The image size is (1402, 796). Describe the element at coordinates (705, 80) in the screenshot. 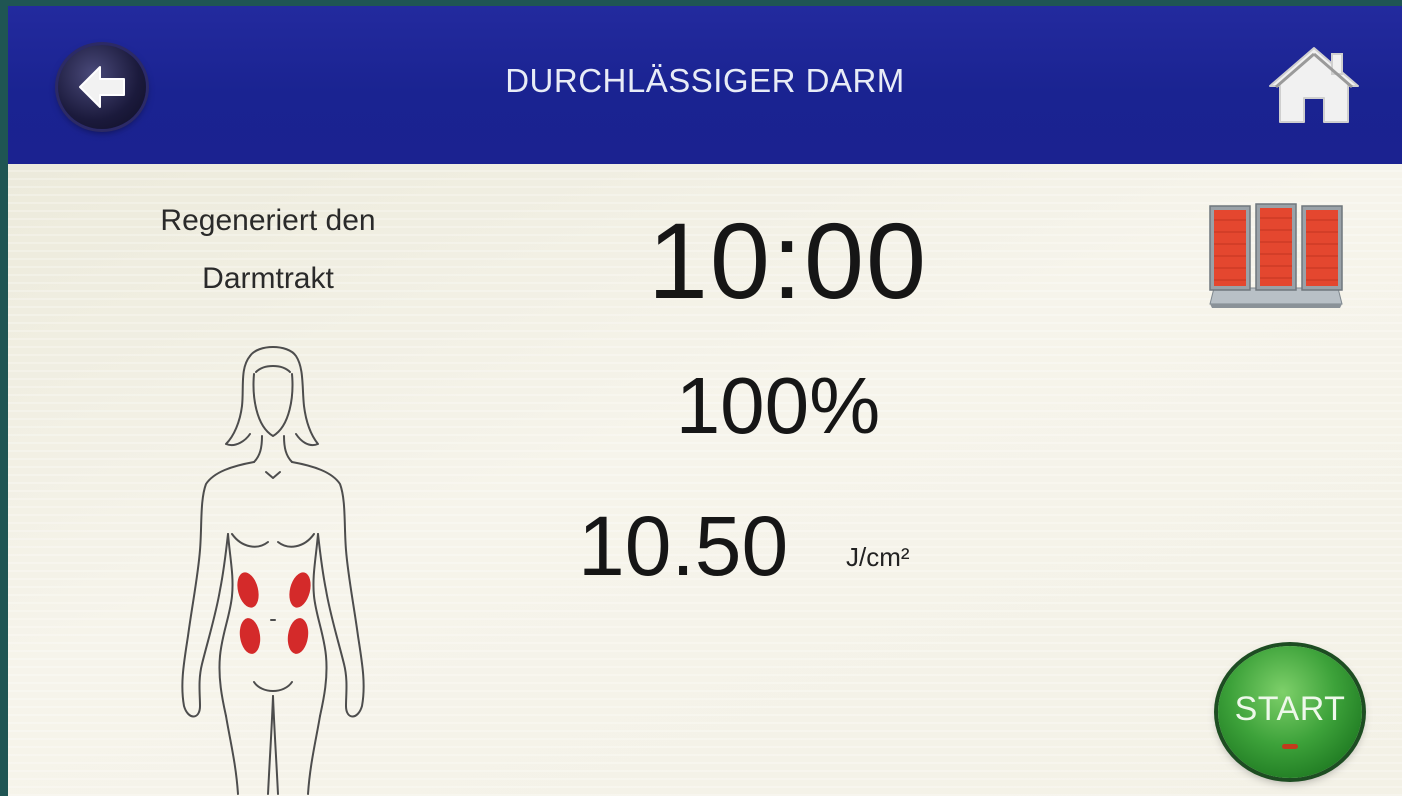

I see `page-title: DURCHLÄSSIGER DARM` at that location.